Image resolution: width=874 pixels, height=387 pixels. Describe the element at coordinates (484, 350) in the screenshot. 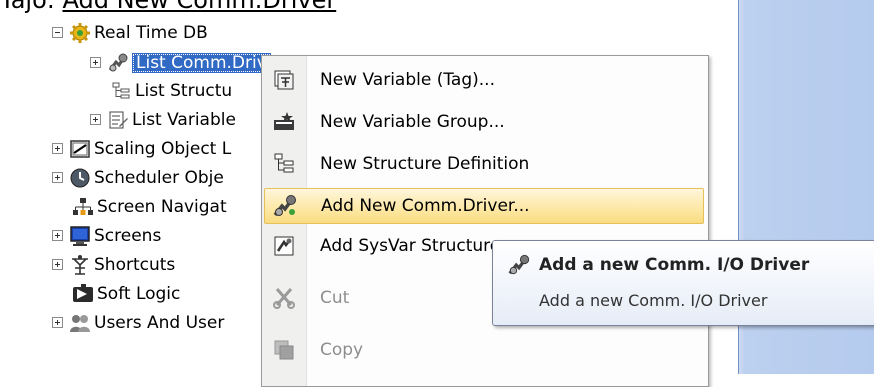

I see `menu-item-copy: Copy` at that location.